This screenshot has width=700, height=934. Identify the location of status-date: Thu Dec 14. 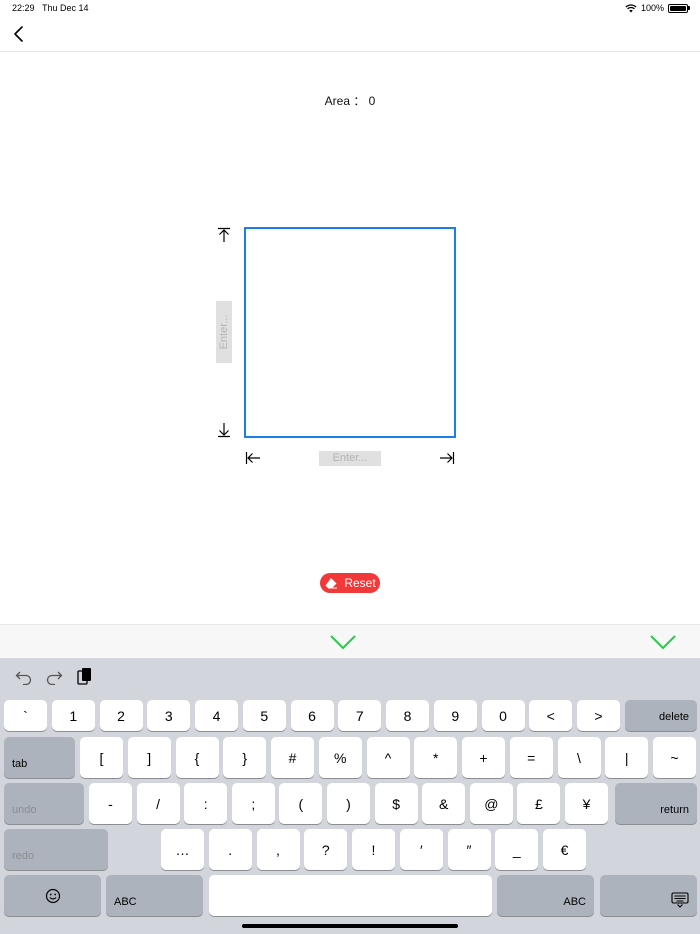
(65, 8).